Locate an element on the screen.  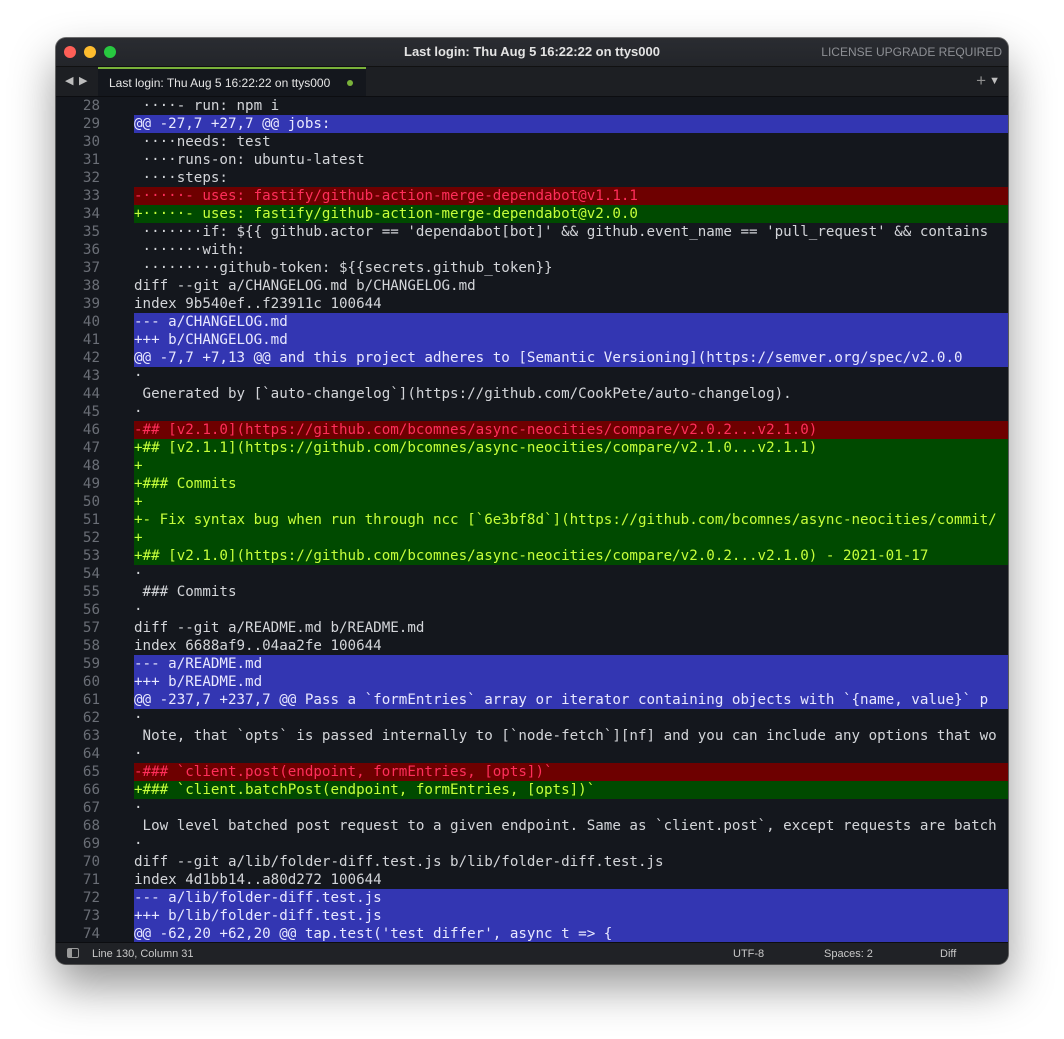
line-number: 55 is located at coordinates (91, 592).